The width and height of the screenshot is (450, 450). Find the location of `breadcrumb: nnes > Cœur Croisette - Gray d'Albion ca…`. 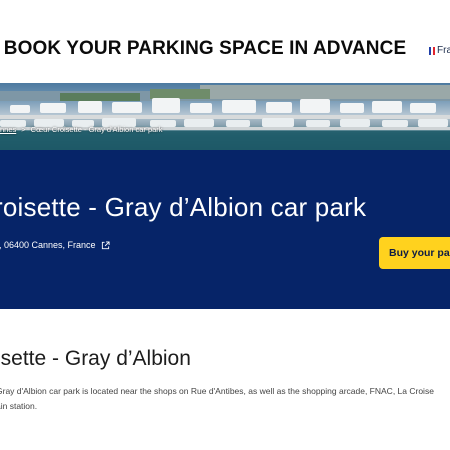

breadcrumb: nnes > Cœur Croisette - Gray d'Albion ca… is located at coordinates (81, 129).